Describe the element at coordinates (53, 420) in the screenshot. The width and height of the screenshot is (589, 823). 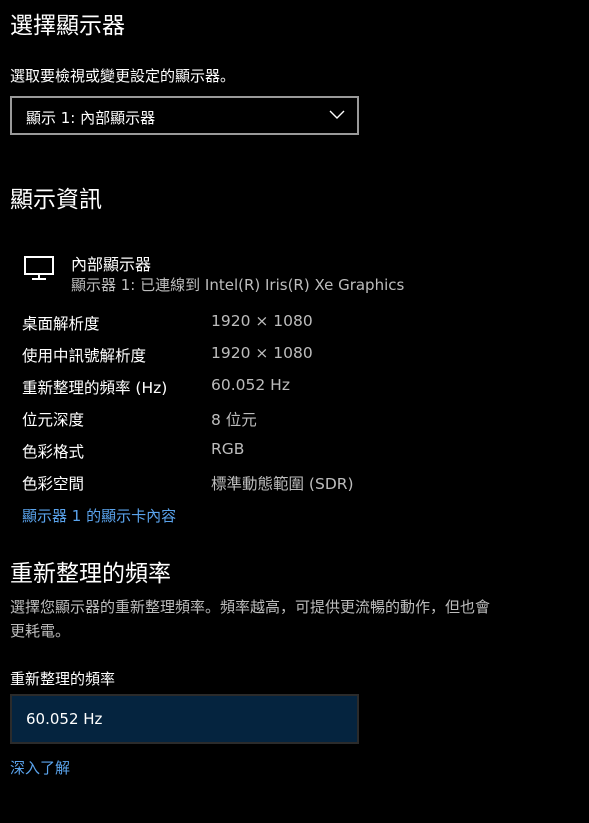
I see `info-label: 位元深度` at that location.